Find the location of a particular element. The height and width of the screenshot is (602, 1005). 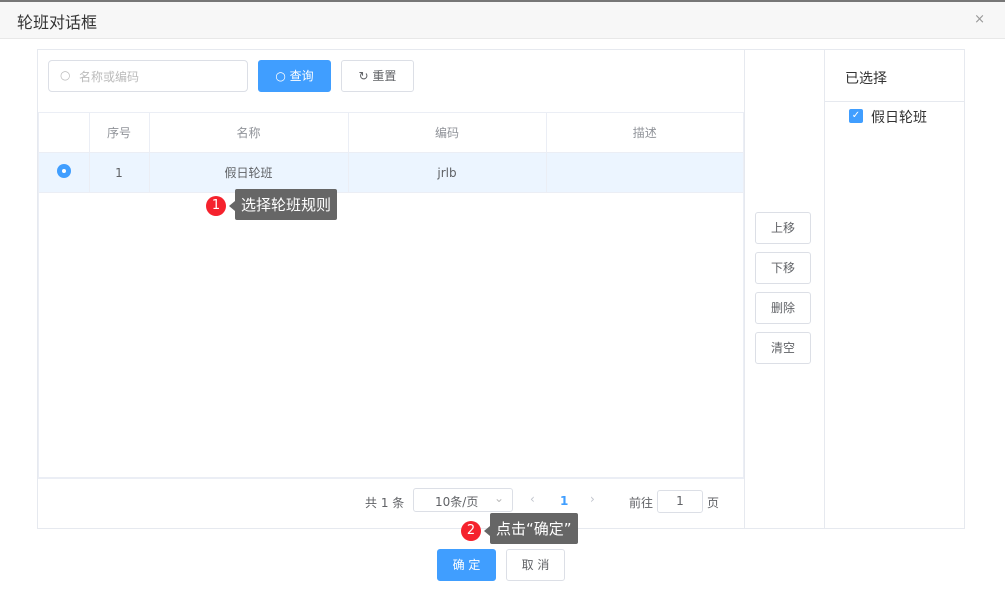

cell-name: 假日轮班 is located at coordinates (249, 172).